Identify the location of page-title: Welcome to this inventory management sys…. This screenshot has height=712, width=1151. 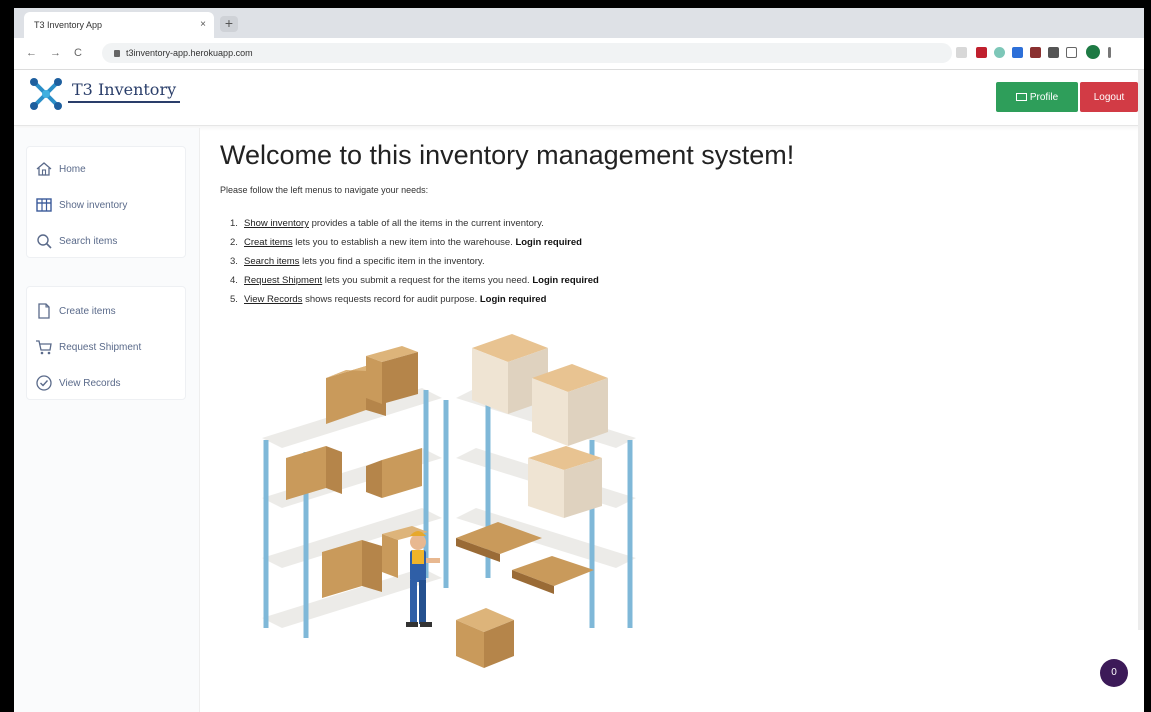
(507, 155).